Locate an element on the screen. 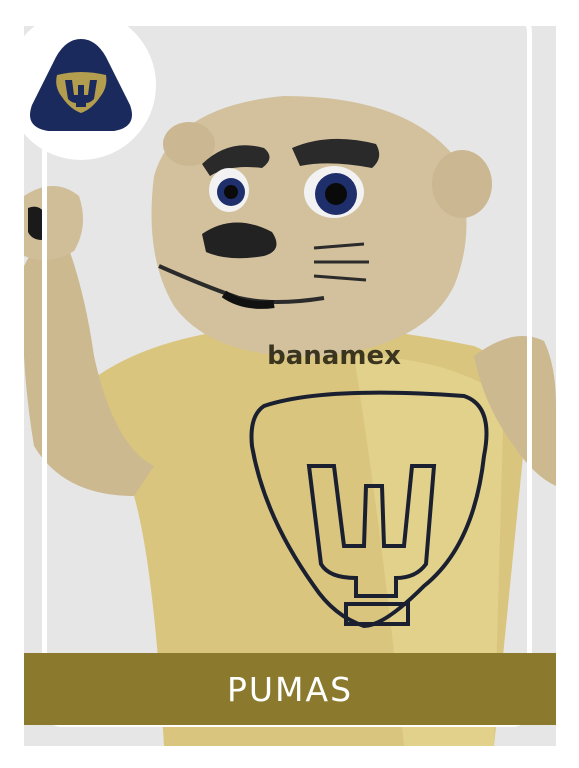 The image size is (579, 768). pumas-crest-icon is located at coordinates (81, 85).